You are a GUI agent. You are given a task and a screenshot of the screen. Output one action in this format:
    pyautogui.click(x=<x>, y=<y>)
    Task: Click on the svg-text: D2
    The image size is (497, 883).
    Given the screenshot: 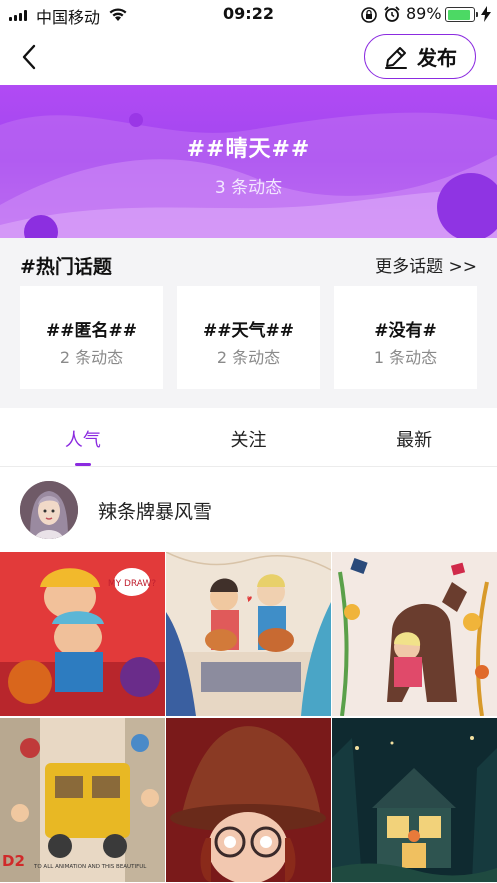 What is the action you would take?
    pyautogui.click(x=13, y=861)
    